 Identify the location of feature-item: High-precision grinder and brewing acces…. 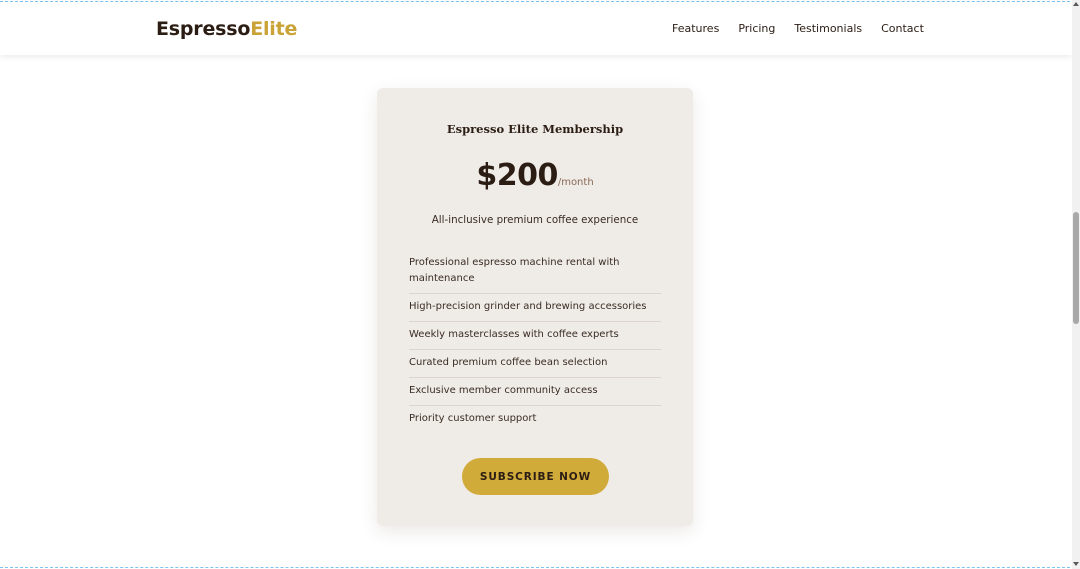
(535, 308).